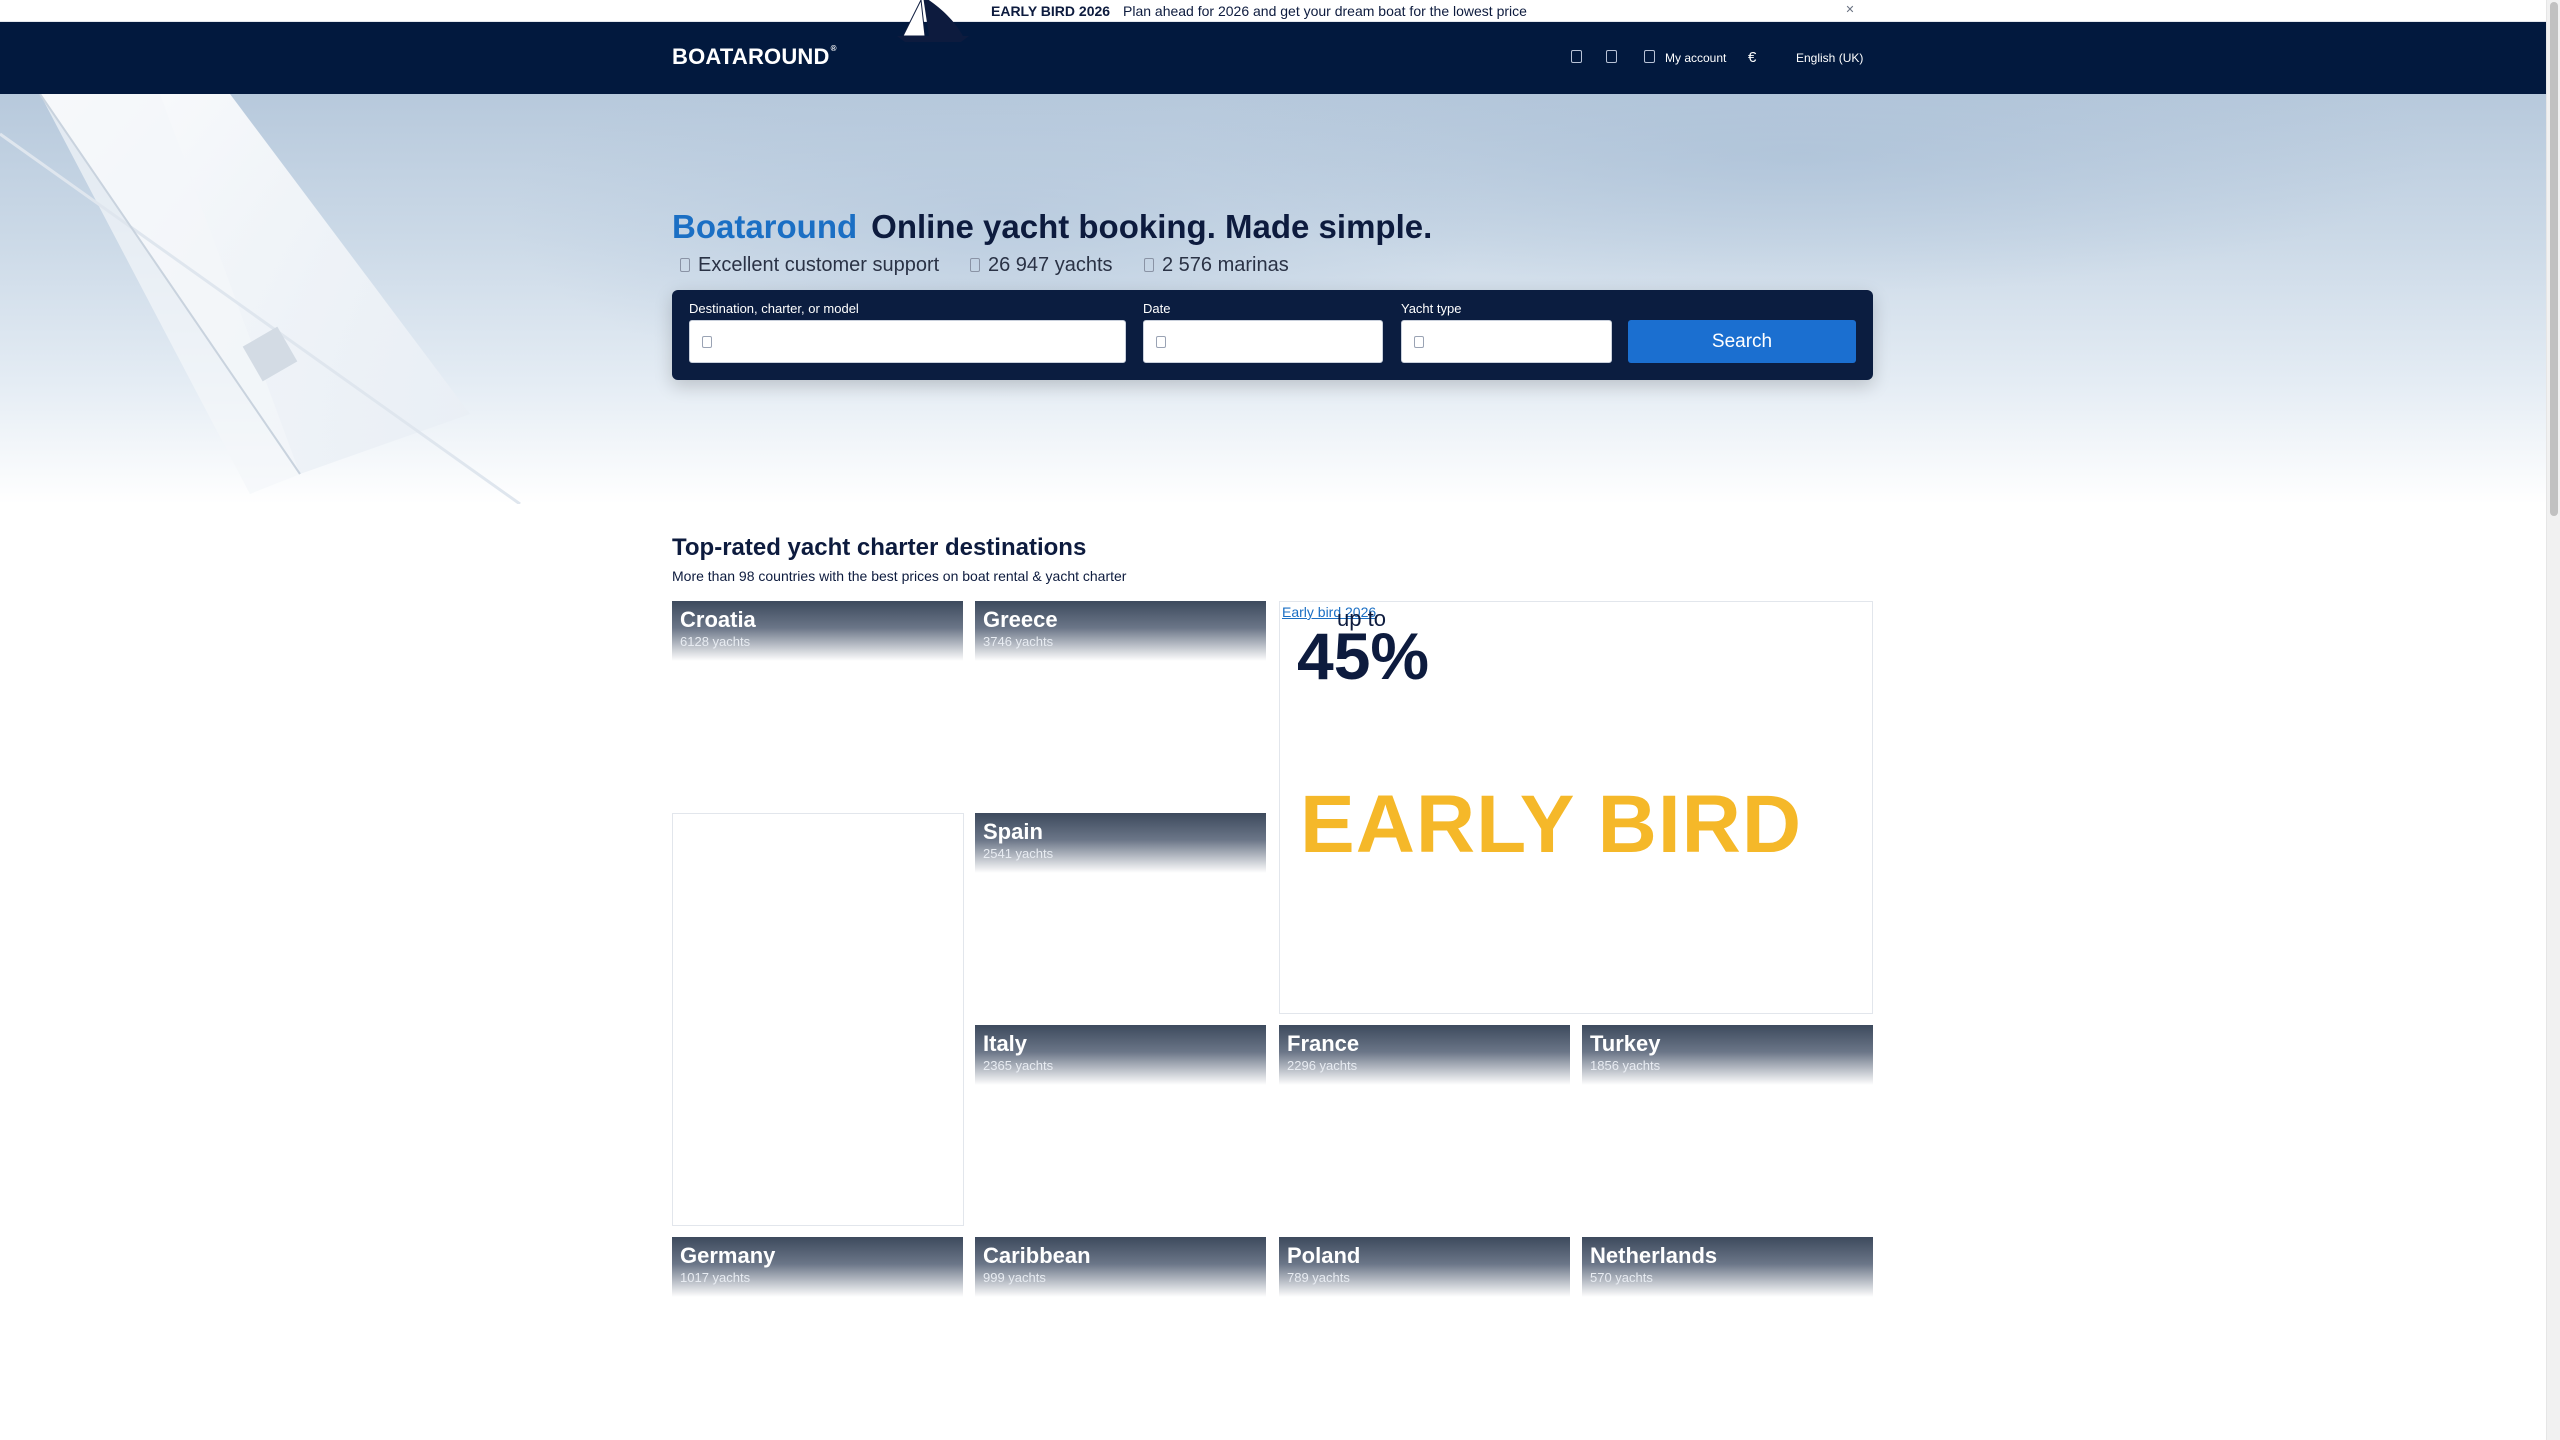 This screenshot has width=2560, height=1440. Describe the element at coordinates (1649, 56) in the screenshot. I see `user-icon` at that location.